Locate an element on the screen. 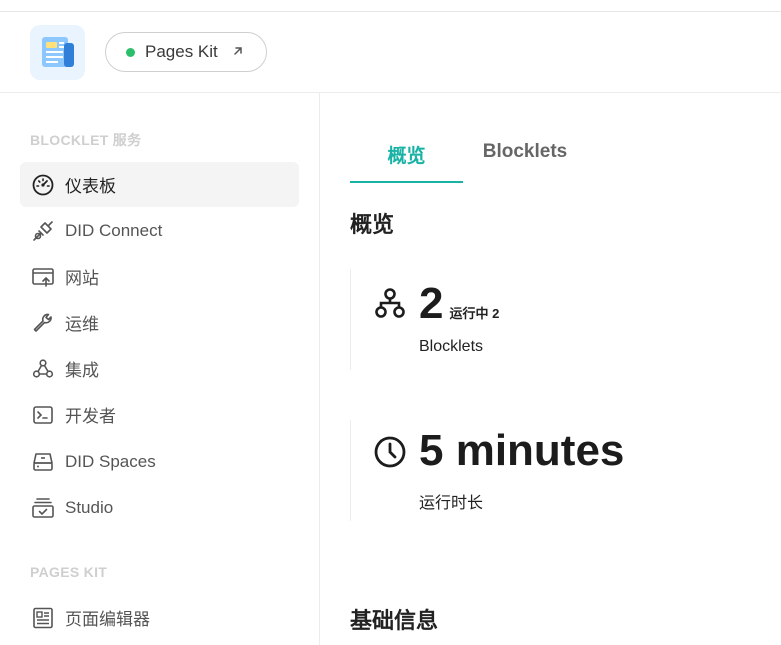 The width and height of the screenshot is (781, 645). sidebar-item-did-spaces: DID Spaces is located at coordinates (159, 461).